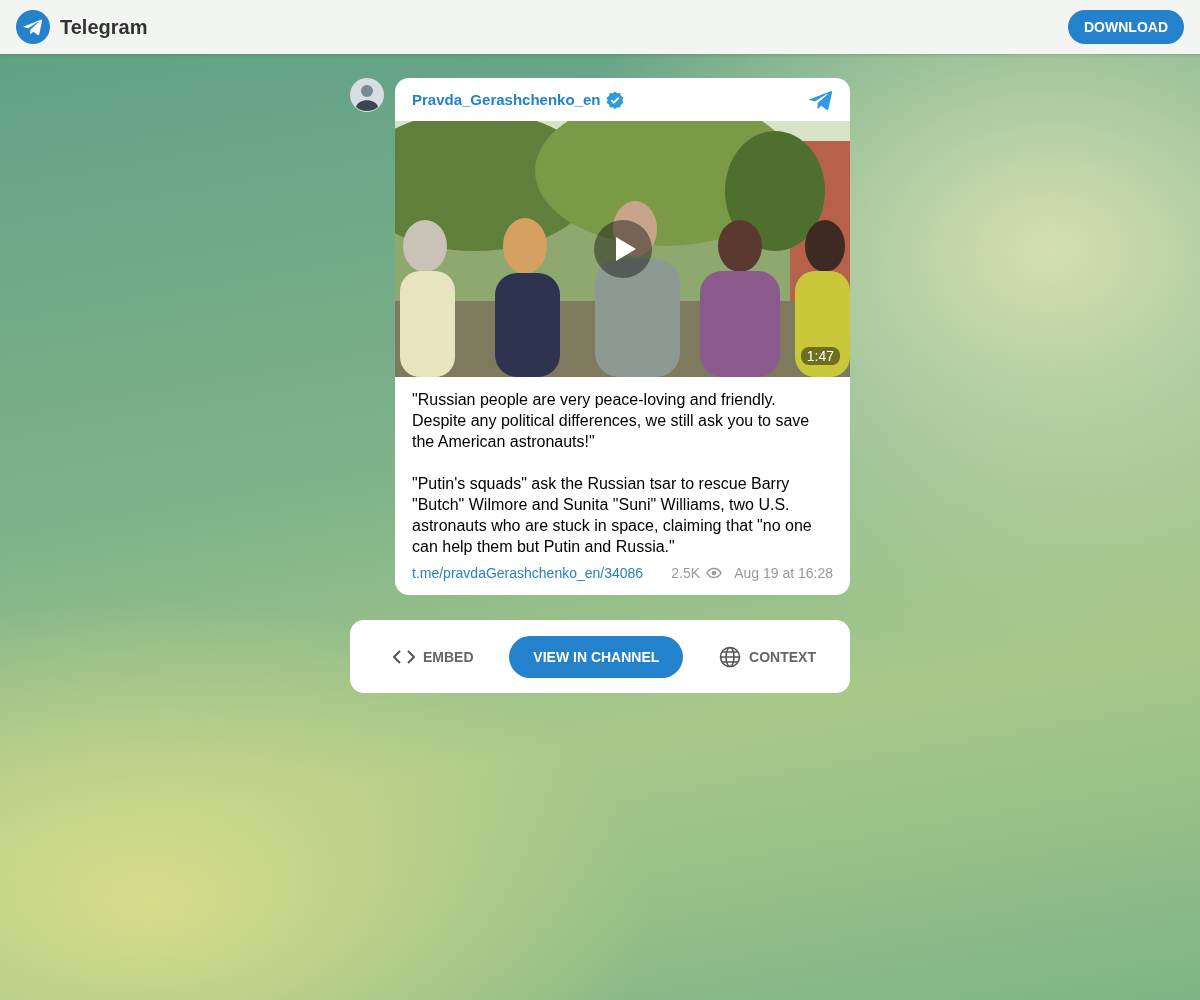  Describe the element at coordinates (433, 656) in the screenshot. I see `embed-button: EMBED` at that location.